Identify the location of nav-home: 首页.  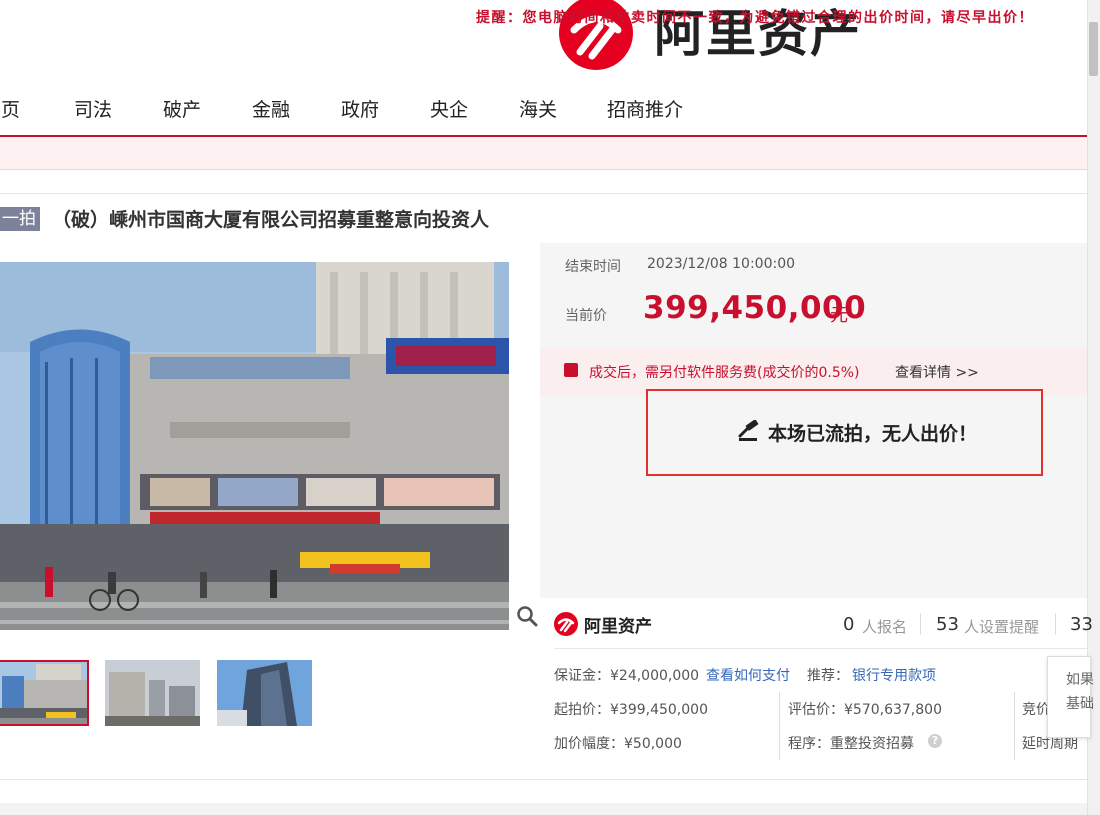
(10, 110).